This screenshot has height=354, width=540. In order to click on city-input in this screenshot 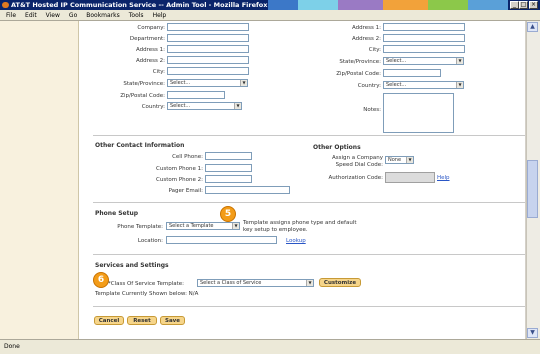, I will do `click(208, 71)`.